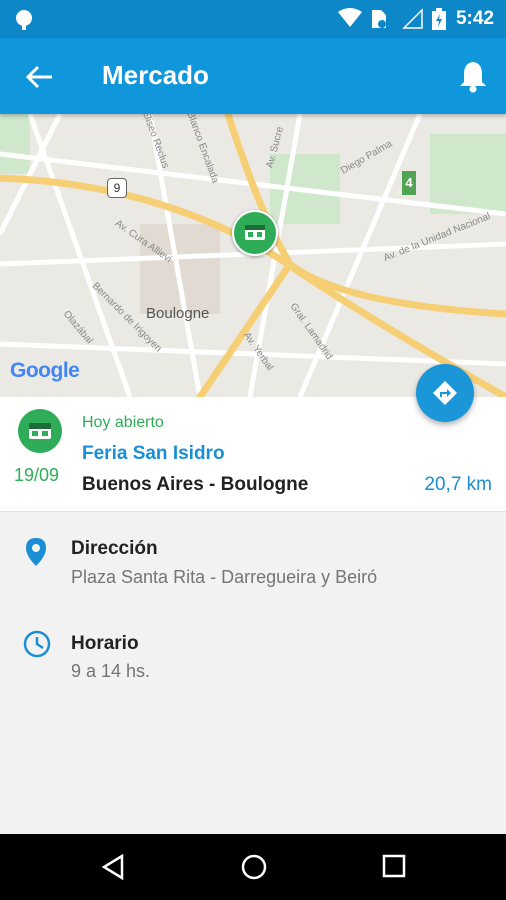 The width and height of the screenshot is (506, 900). Describe the element at coordinates (253, 660) in the screenshot. I see `hours-row: Horario 9 a 14 hs.` at that location.